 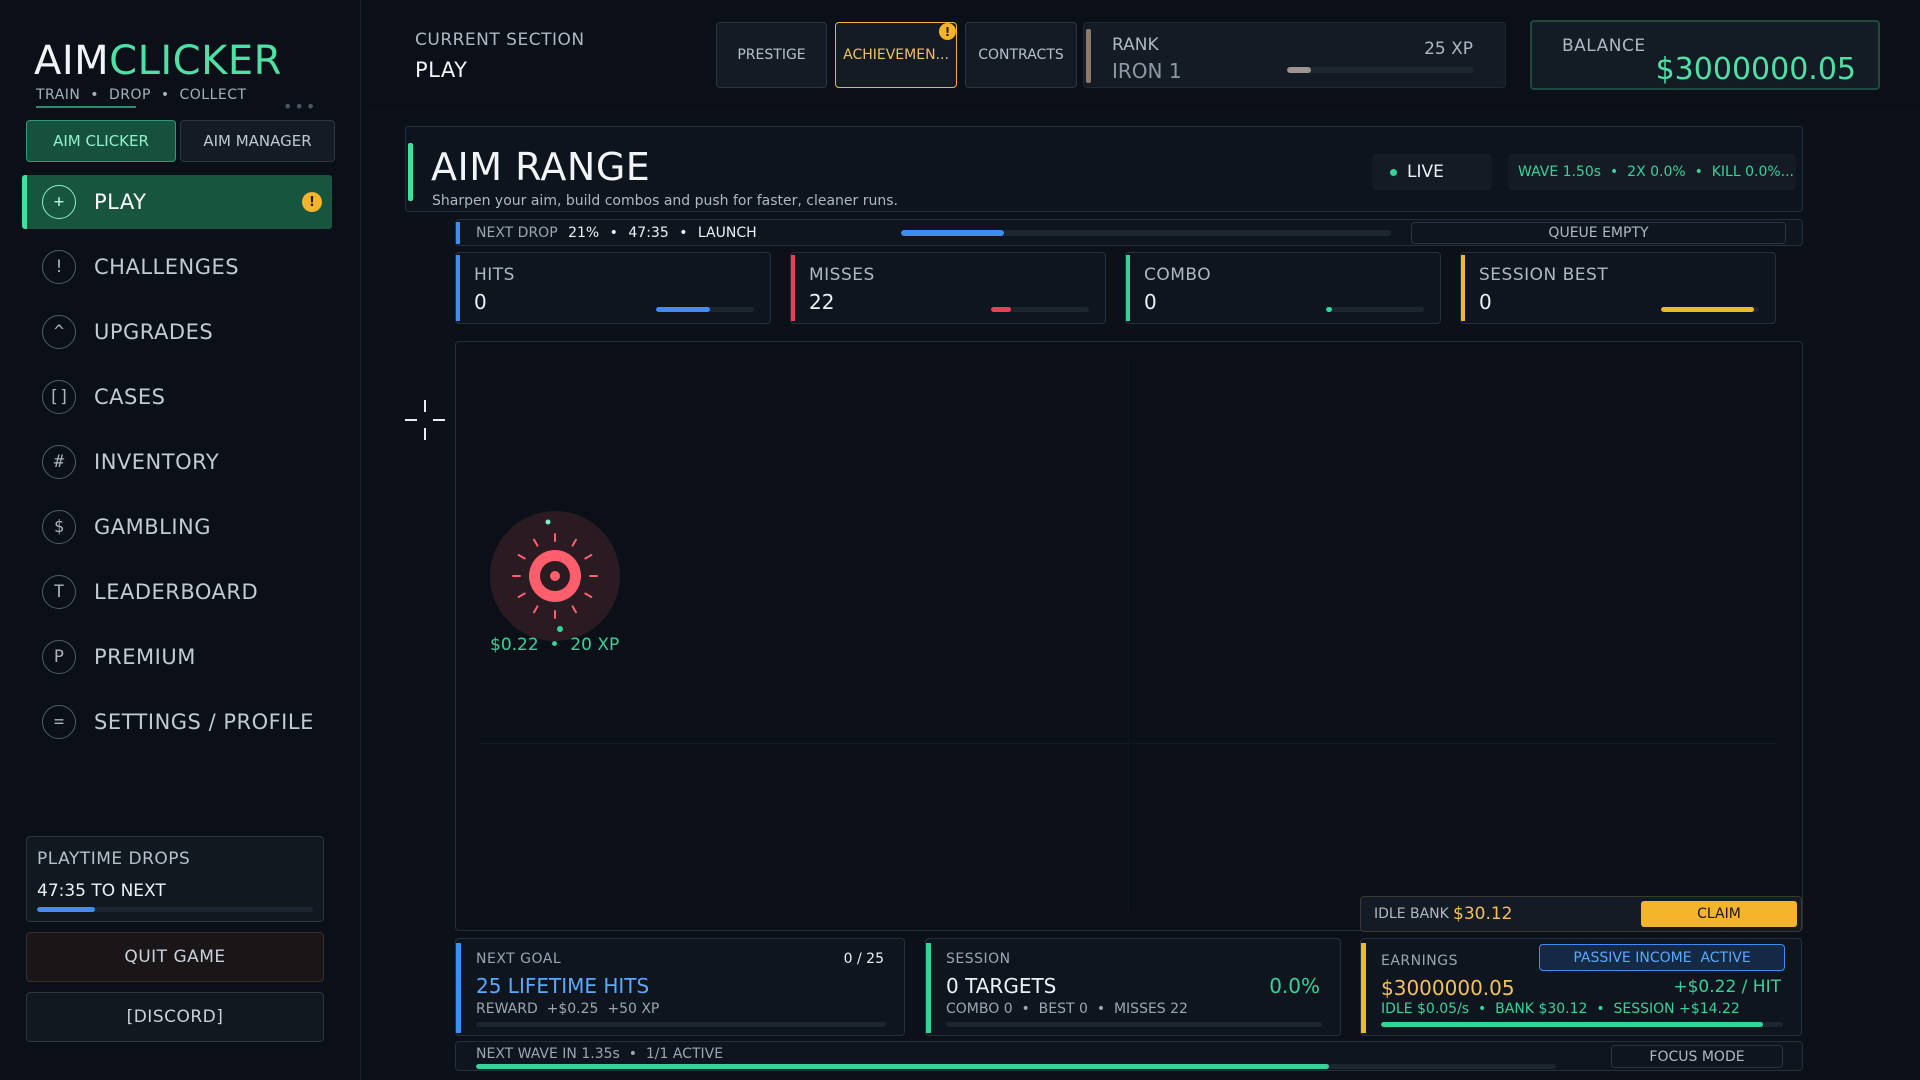 I want to click on more-dots-icon: •••, so click(x=300, y=106).